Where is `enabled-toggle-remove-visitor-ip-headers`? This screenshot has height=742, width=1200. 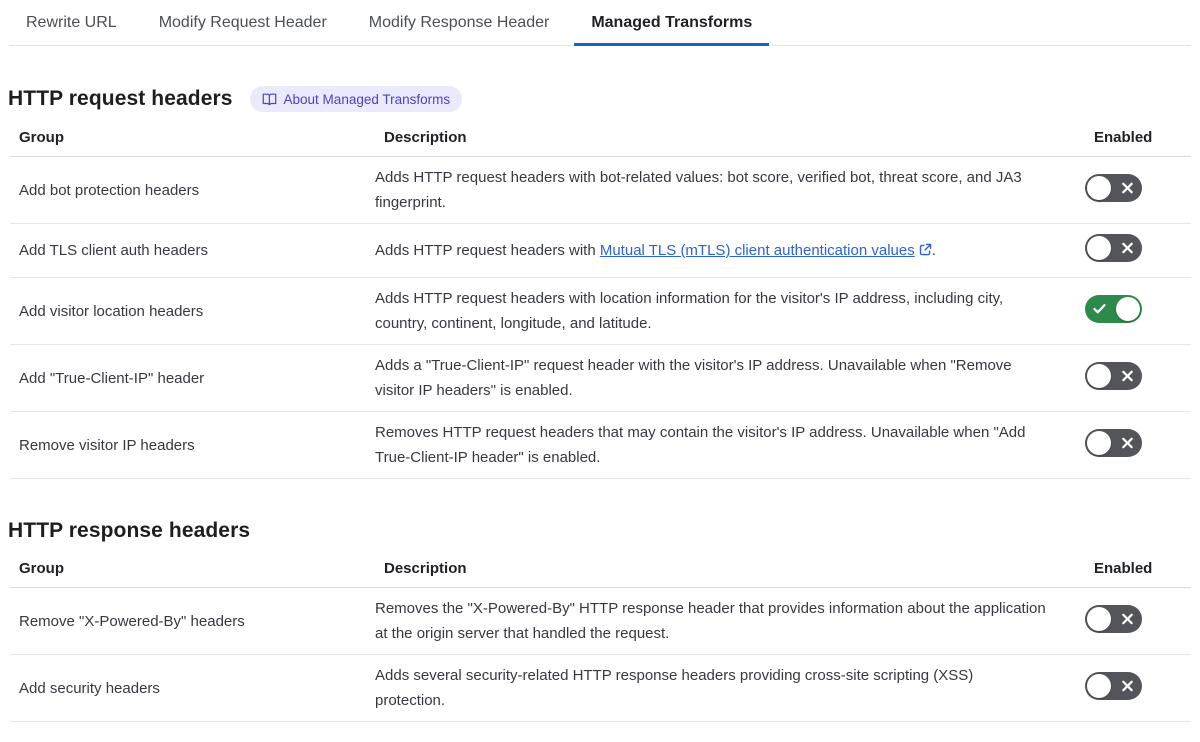 enabled-toggle-remove-visitor-ip-headers is located at coordinates (1113, 442).